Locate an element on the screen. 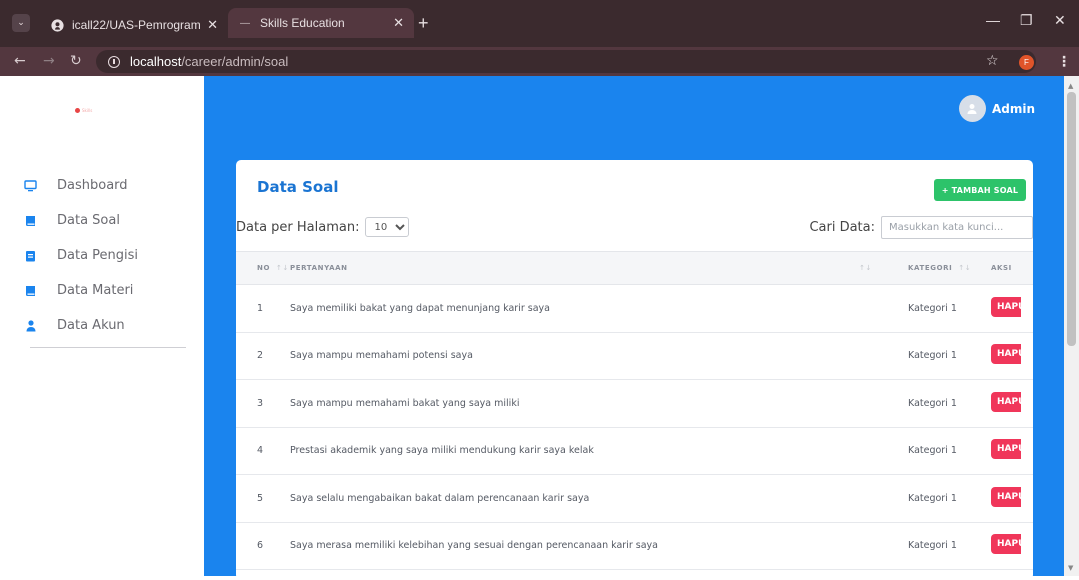 This screenshot has width=1079, height=580. user-menu: Admin is located at coordinates (996, 108).